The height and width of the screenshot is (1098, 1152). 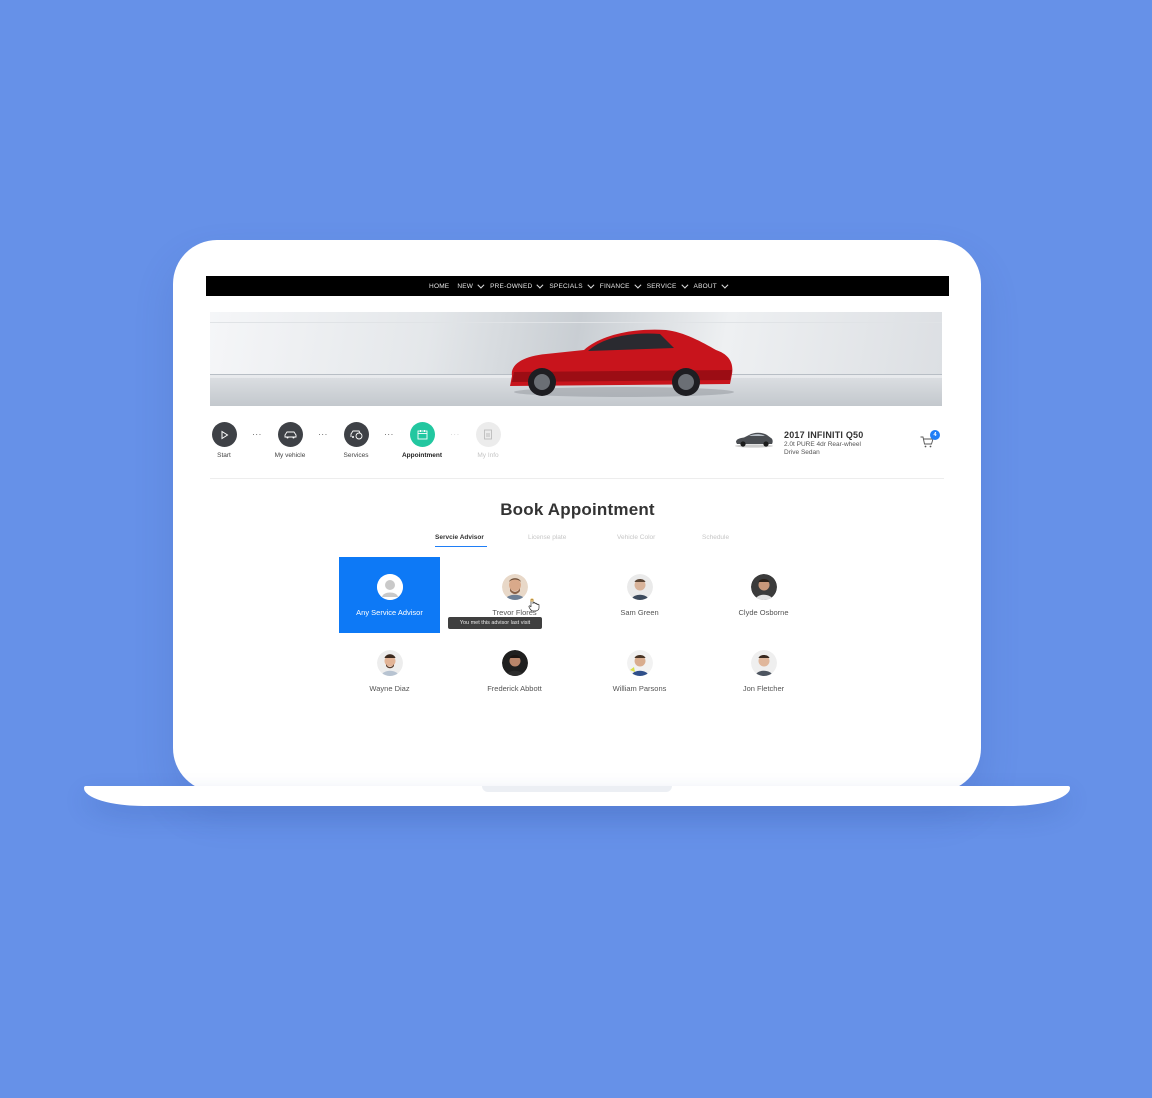 I want to click on nav-item-about: ABOUT, so click(x=711, y=285).